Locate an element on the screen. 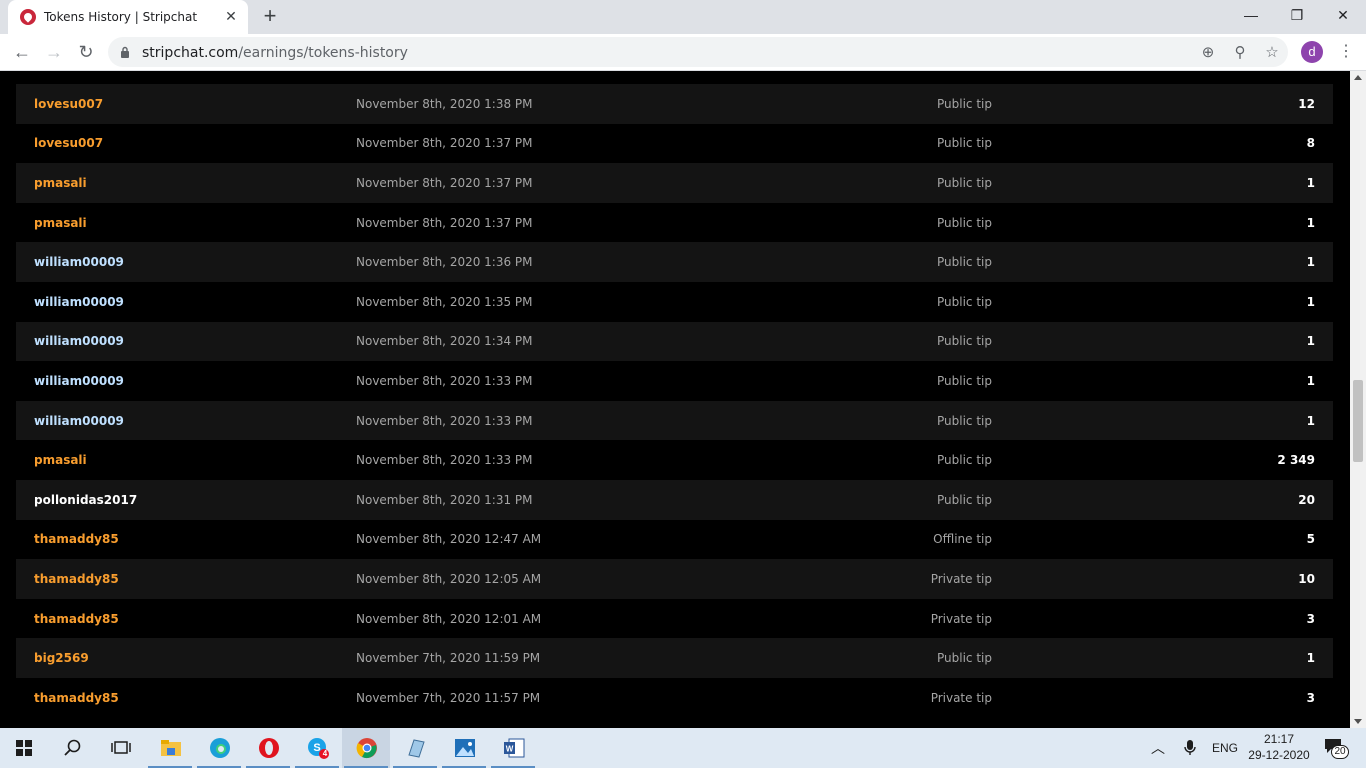 The height and width of the screenshot is (768, 1366). tip-type: Private tip is located at coordinates (961, 697).